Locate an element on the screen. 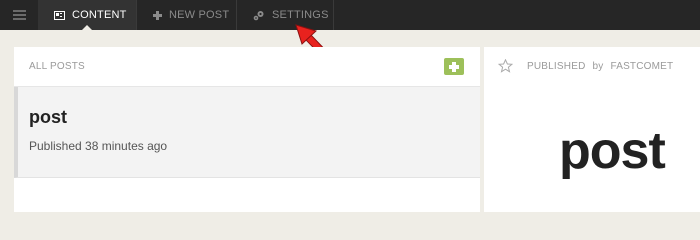 The width and height of the screenshot is (700, 240). posts-panel-header: ALL POSTS is located at coordinates (247, 67).